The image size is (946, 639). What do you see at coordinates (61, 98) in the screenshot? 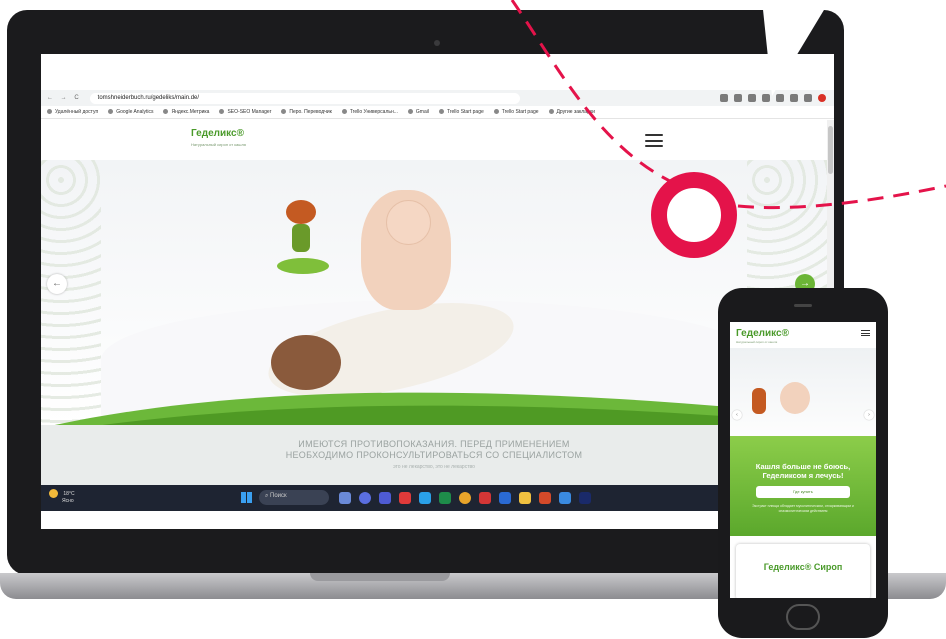
I see `browser-nav-buttons: ← → C` at bounding box center [61, 98].